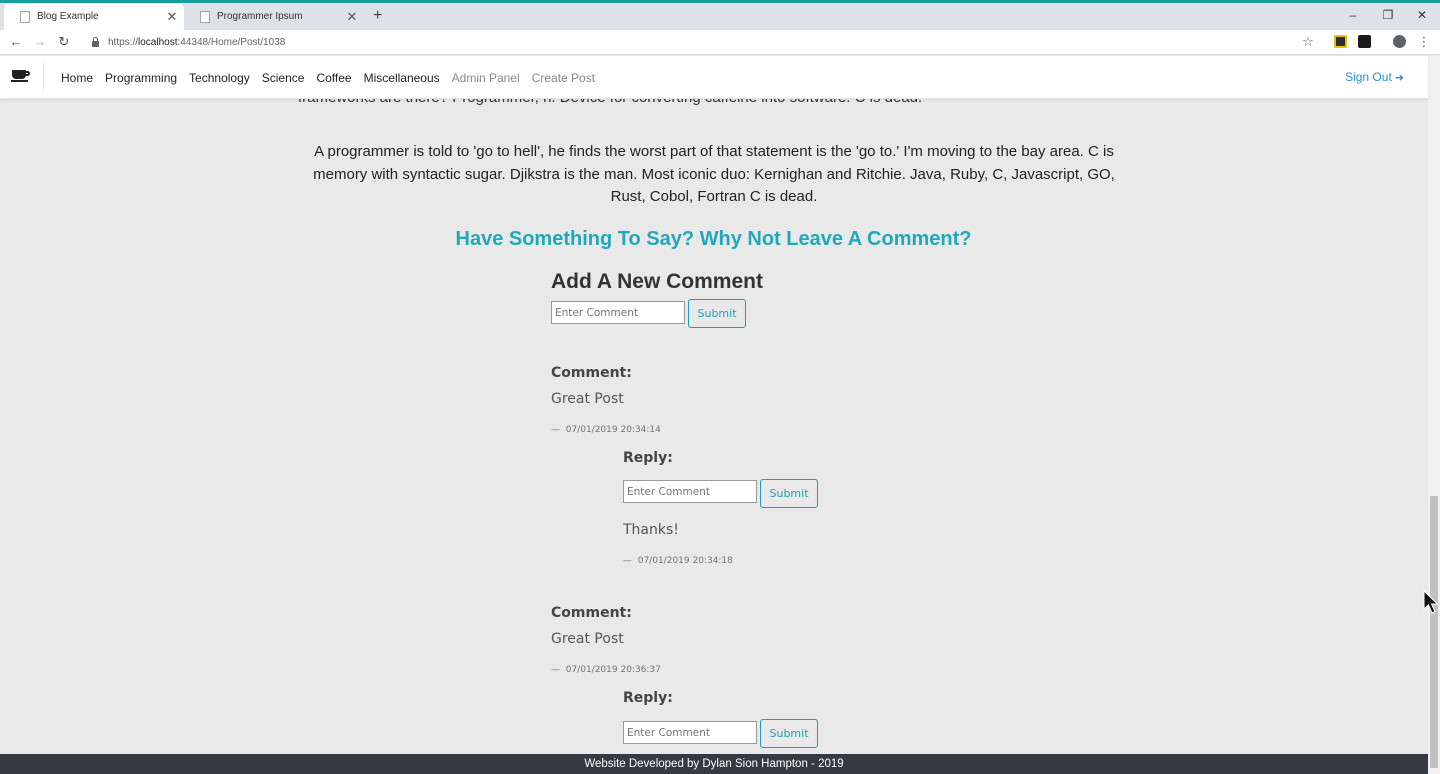 This screenshot has width=1440, height=774. Describe the element at coordinates (1431, 602) in the screenshot. I see `mouse-cursor-icon` at that location.